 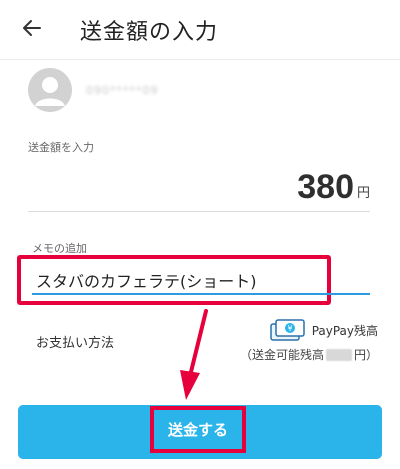 I want to click on send-button-label: 送金する, so click(x=197, y=430).